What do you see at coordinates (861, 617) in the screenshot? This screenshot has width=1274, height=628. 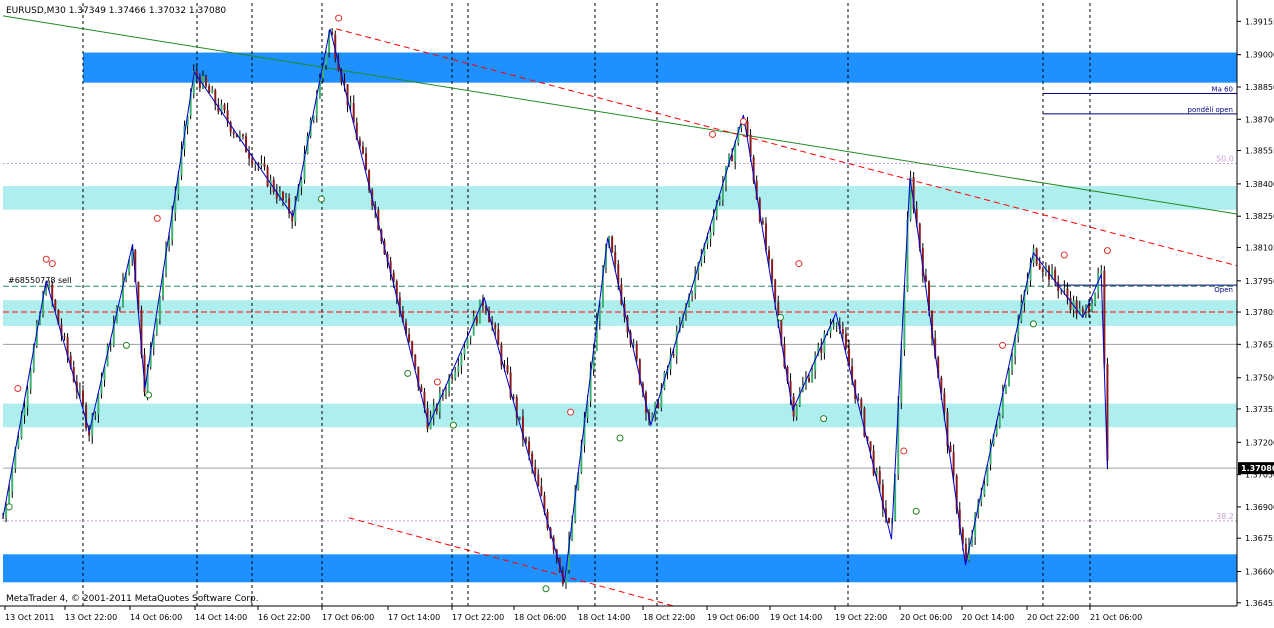 I see `time-tick-label: 19 Oct 22:00` at bounding box center [861, 617].